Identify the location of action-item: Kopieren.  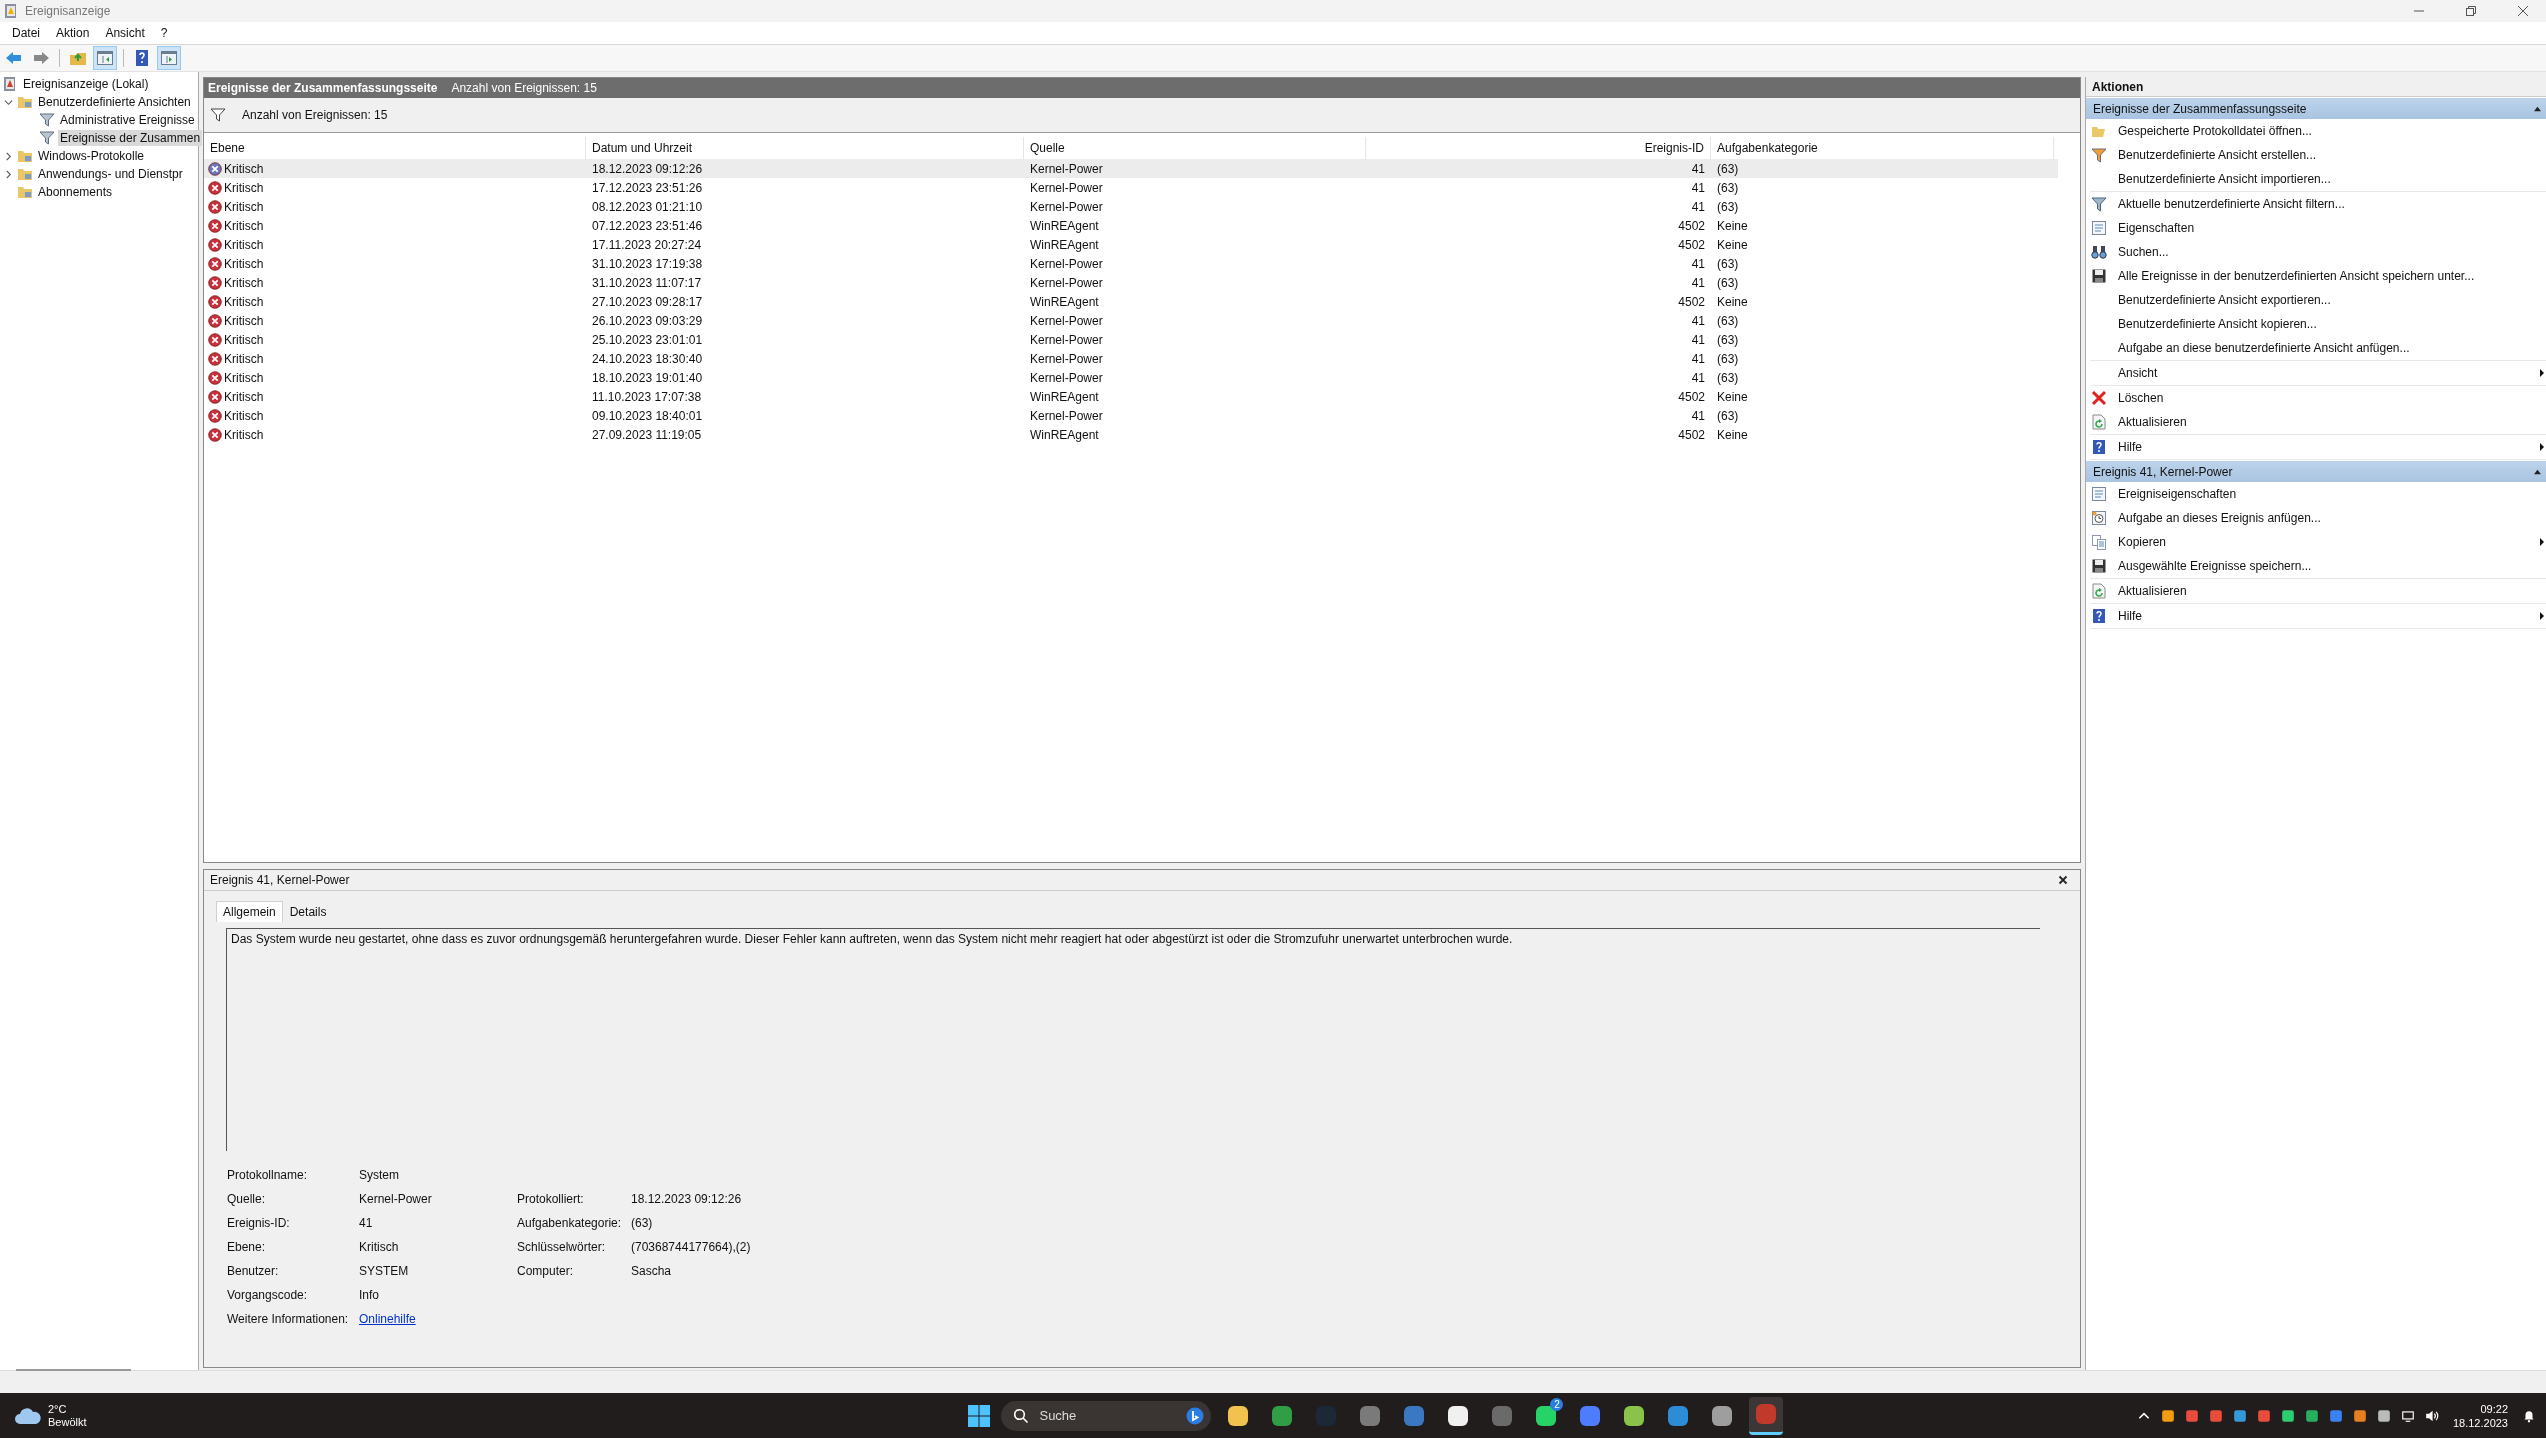
(2318, 542).